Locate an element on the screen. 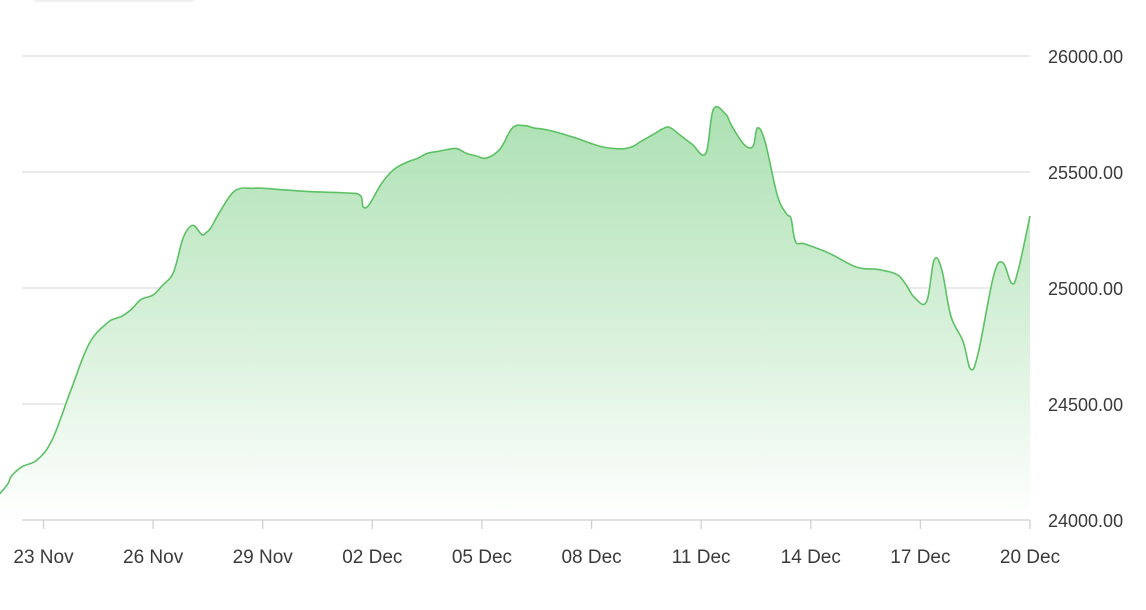  x-tick-label: 26 Nov is located at coordinates (153, 557).